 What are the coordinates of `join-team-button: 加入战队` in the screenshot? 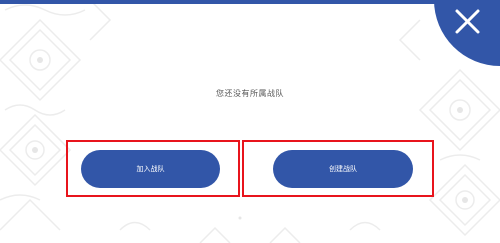 It's located at (150, 169).